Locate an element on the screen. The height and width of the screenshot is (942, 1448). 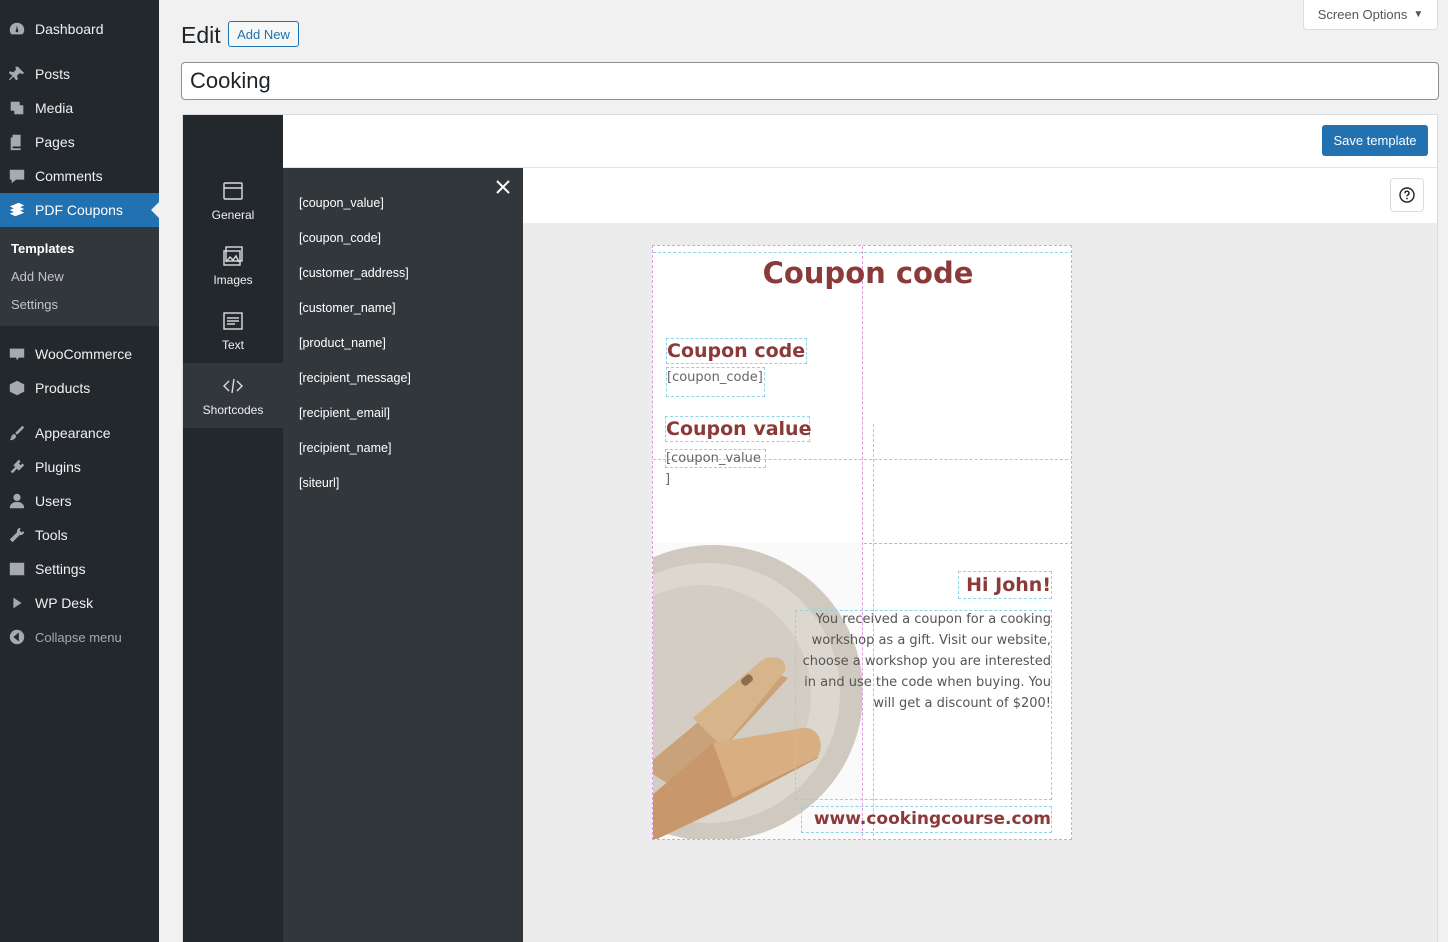
menu-label: WooCommerce is located at coordinates (83, 354).